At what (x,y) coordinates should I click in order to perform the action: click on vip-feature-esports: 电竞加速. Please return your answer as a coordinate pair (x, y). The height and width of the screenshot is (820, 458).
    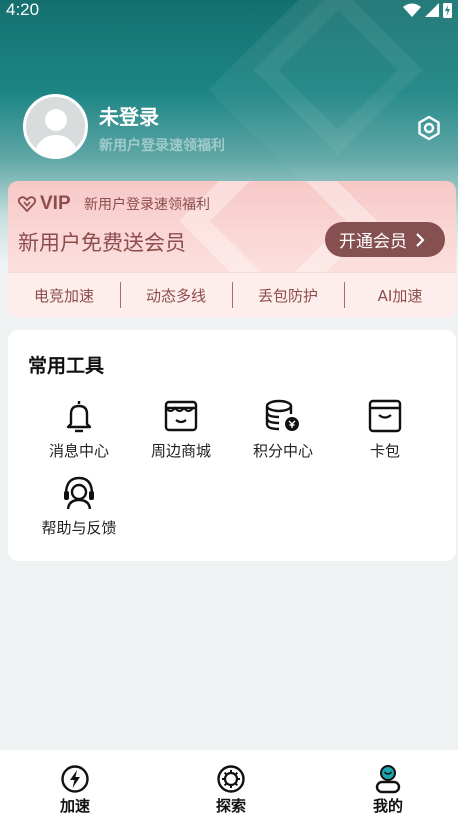
    Looking at the image, I should click on (63, 296).